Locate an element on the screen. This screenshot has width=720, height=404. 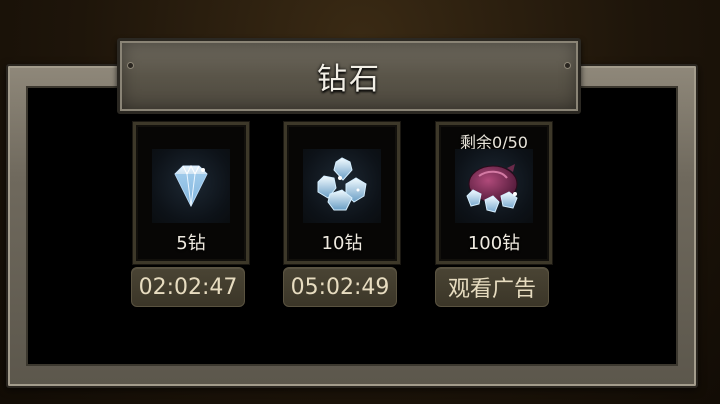
diamond-bag-icon is located at coordinates (494, 186).